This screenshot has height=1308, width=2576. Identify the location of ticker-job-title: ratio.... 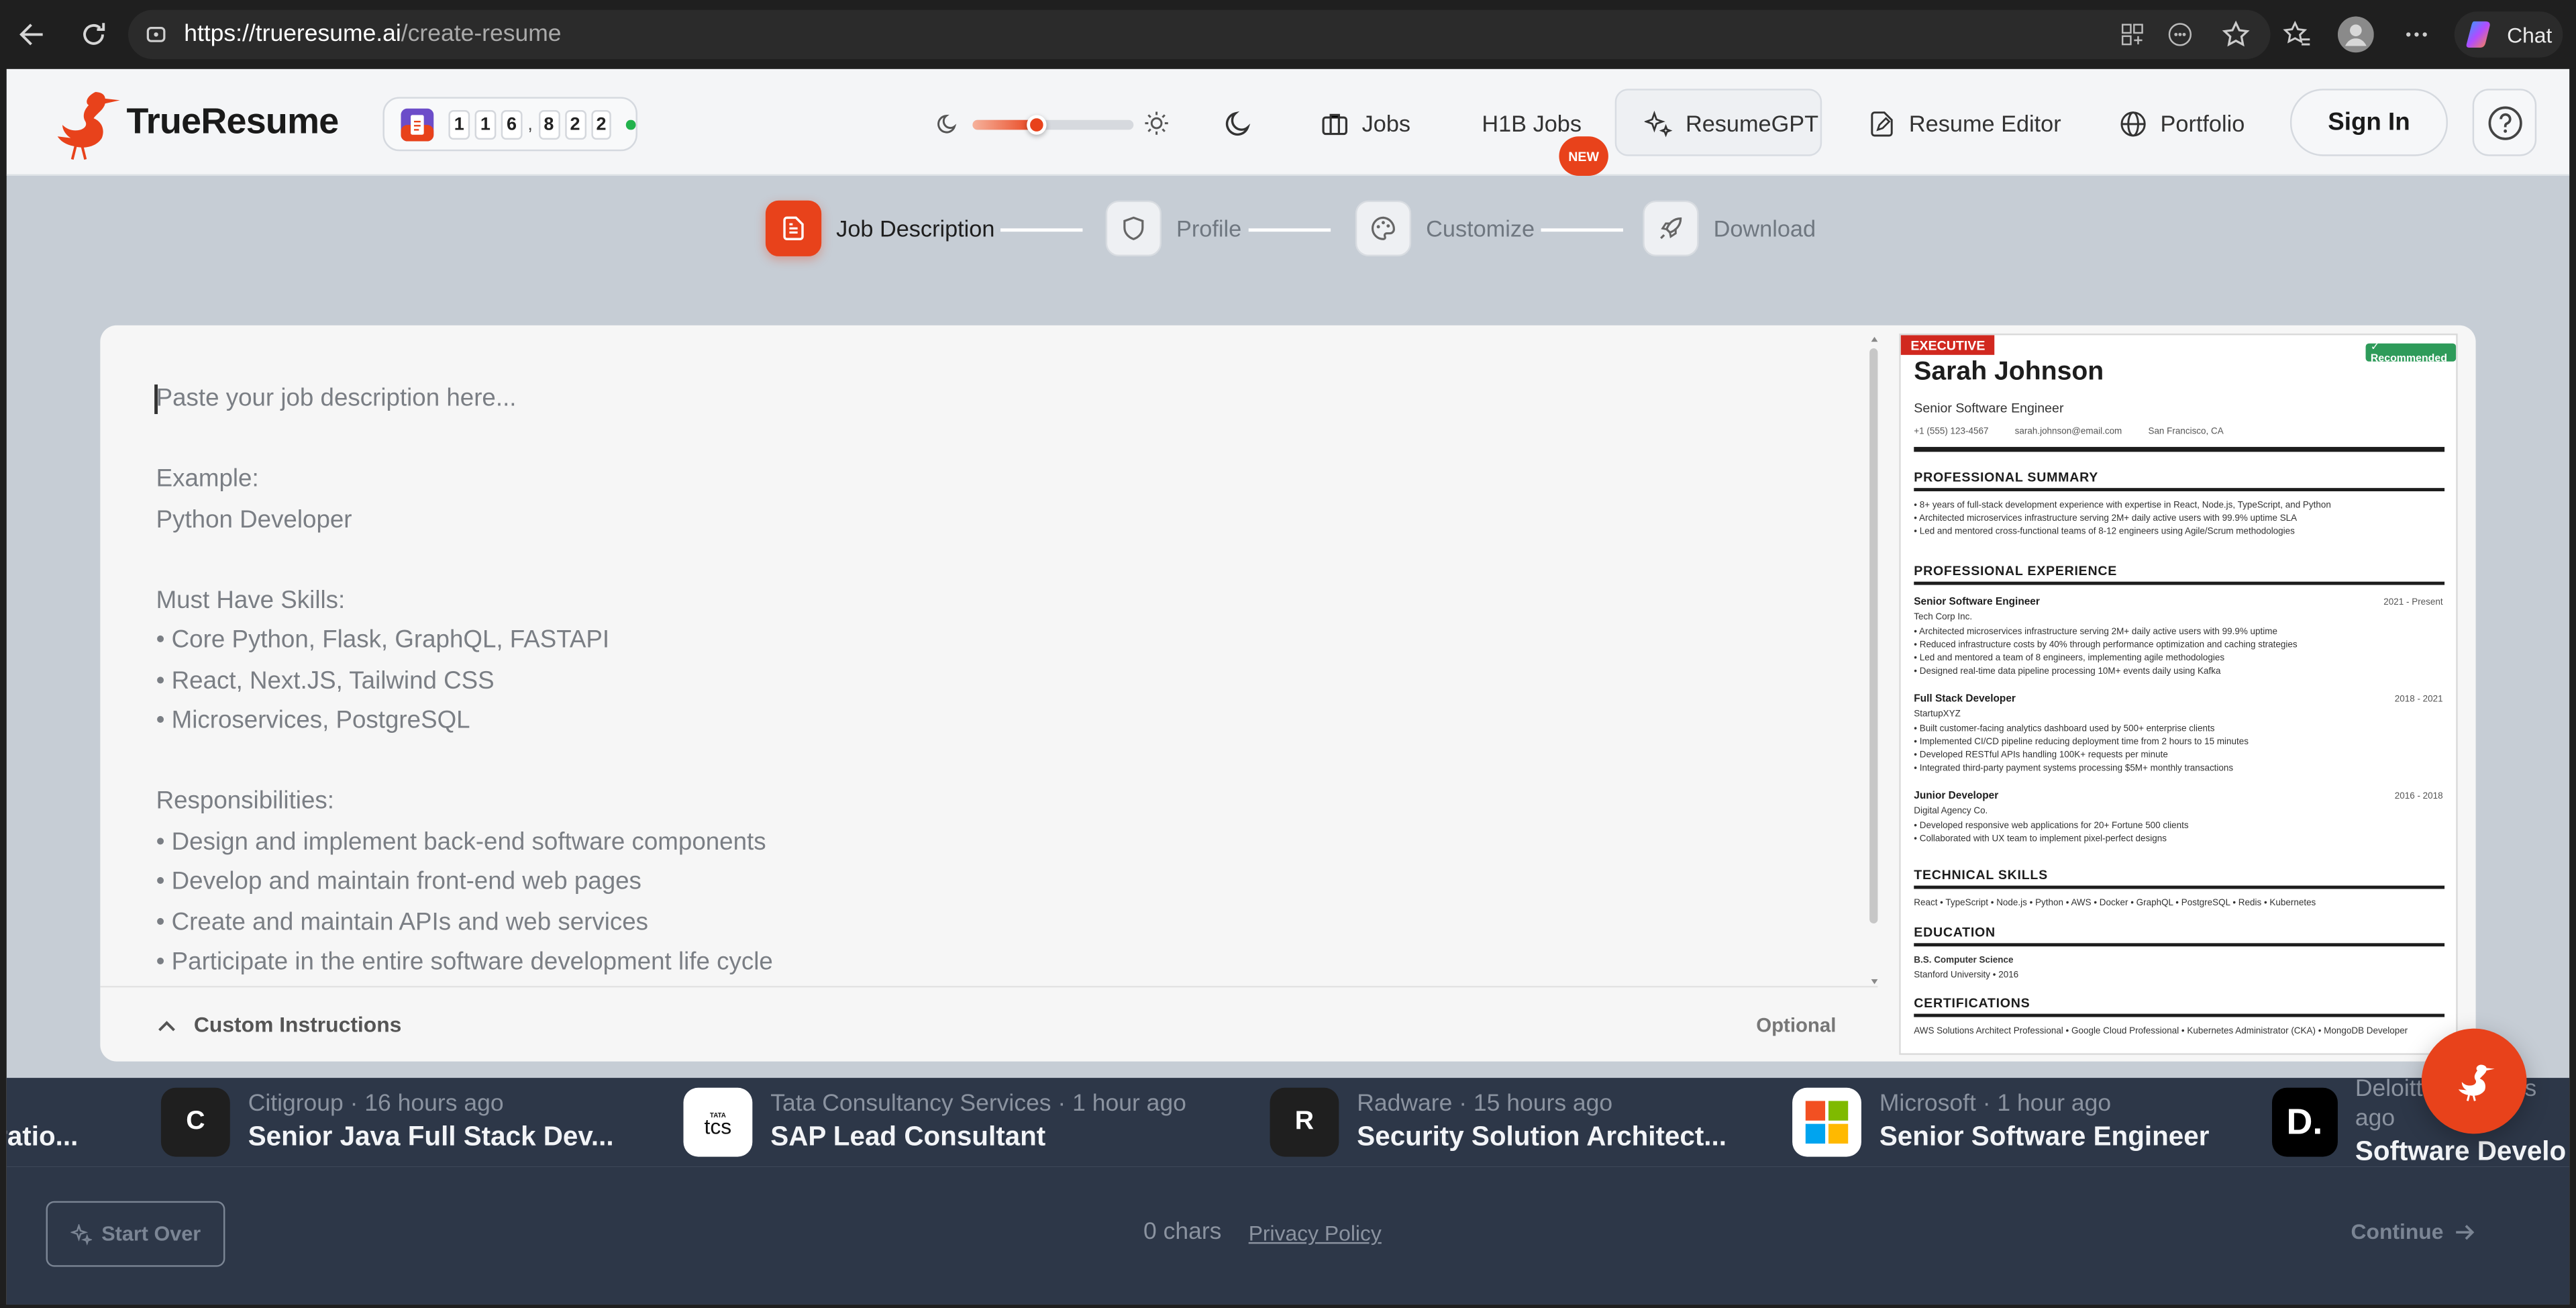
(43, 1137).